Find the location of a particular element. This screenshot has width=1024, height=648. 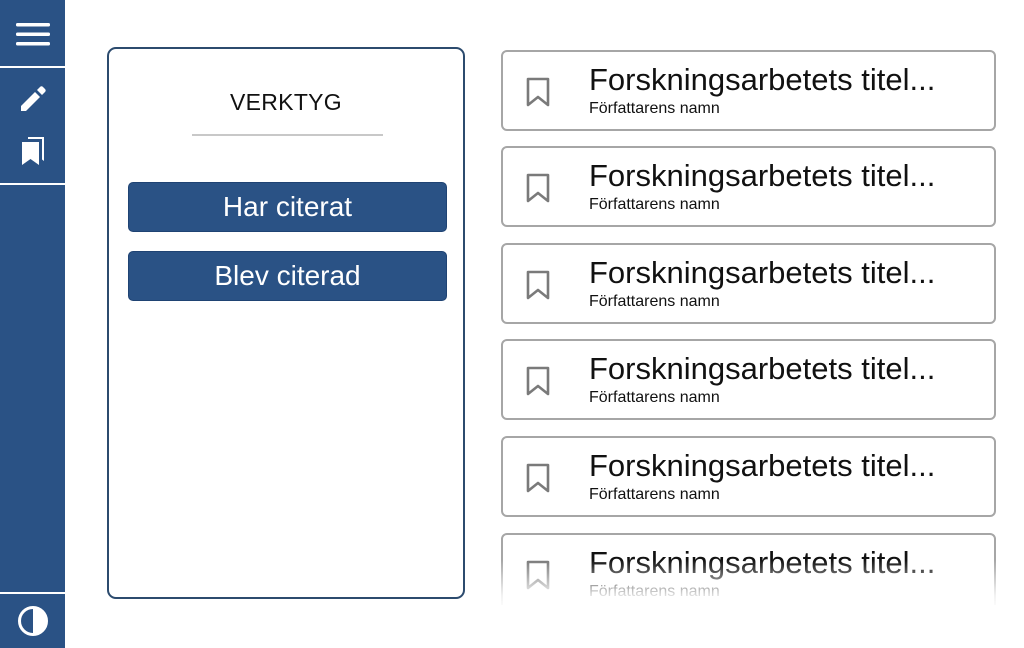

hamburger-menu-icon is located at coordinates (32, 34).